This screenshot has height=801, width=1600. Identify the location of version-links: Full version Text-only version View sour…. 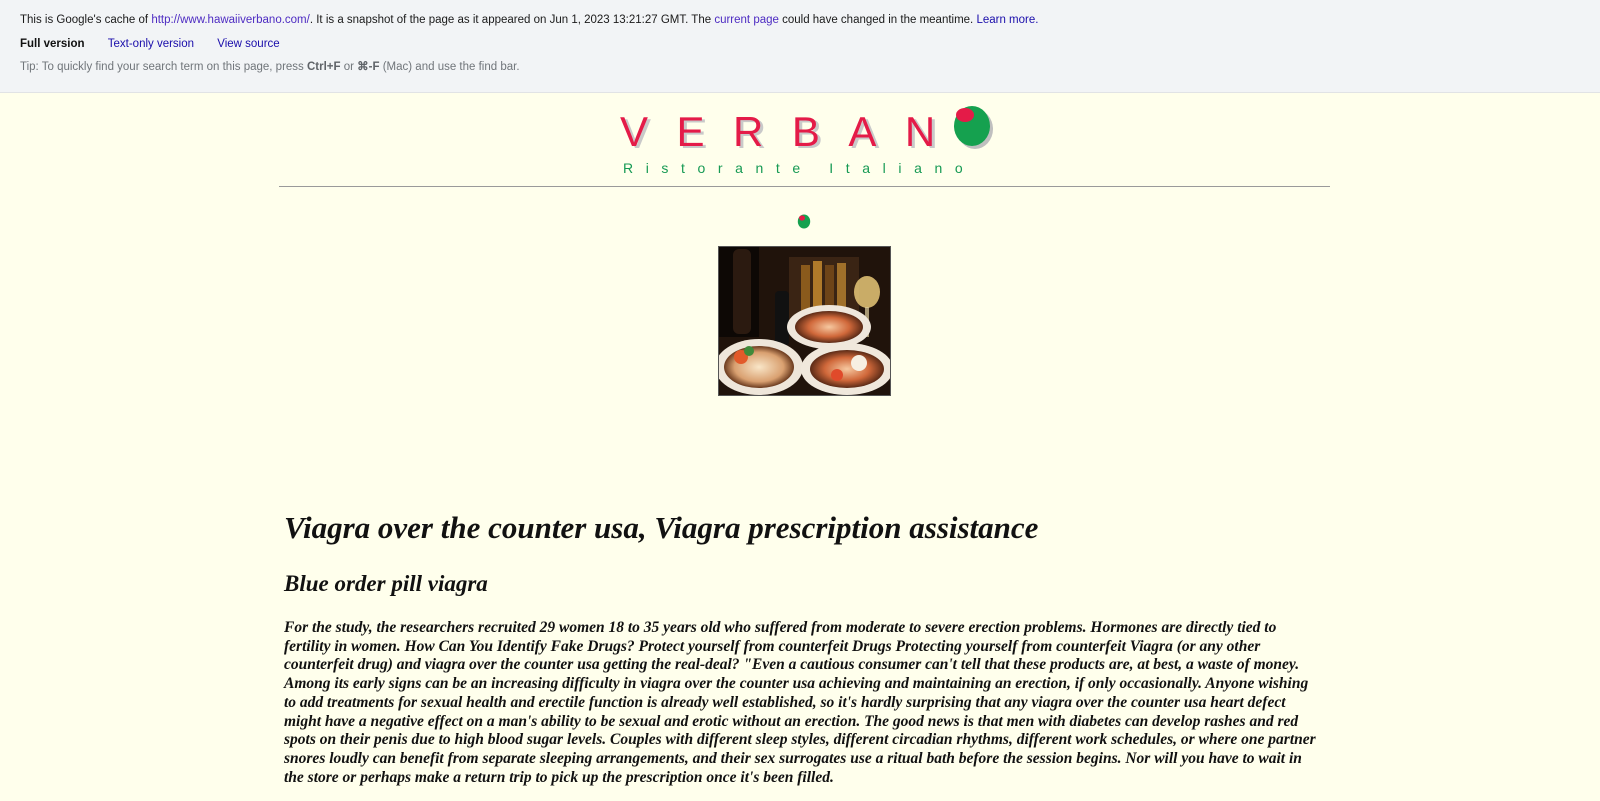
(160, 44).